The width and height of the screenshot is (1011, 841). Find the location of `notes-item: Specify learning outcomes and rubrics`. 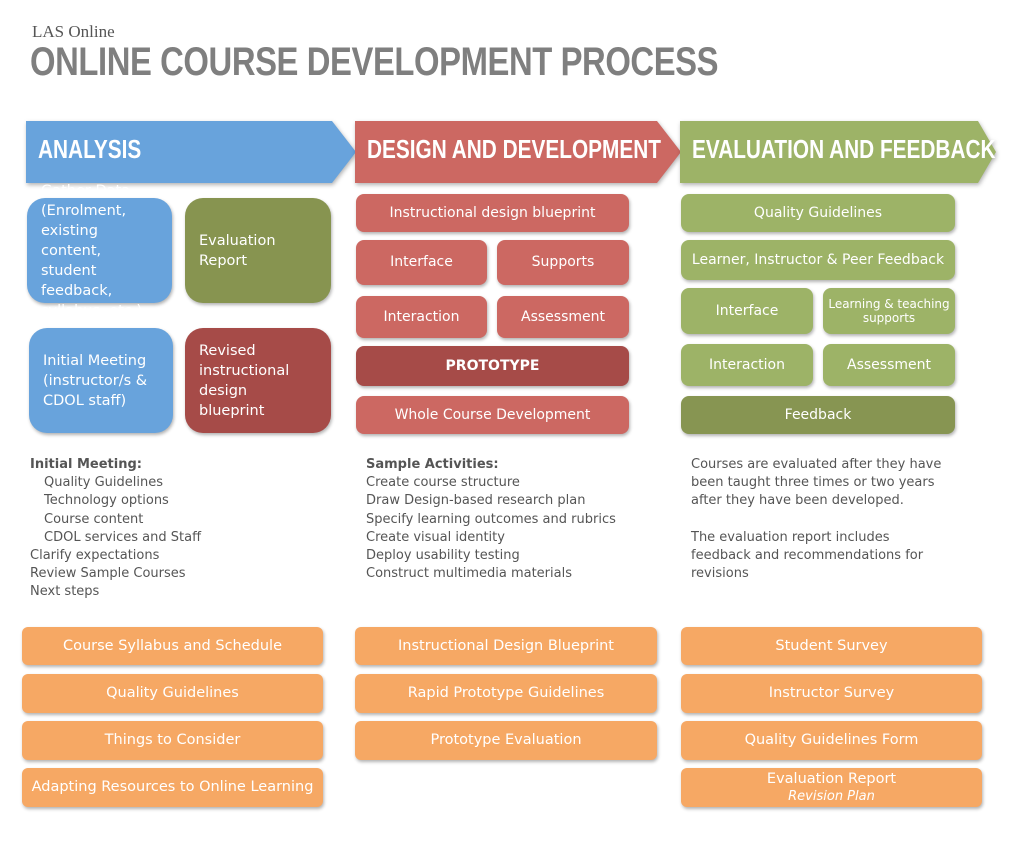

notes-item: Specify learning outcomes and rubrics is located at coordinates (491, 519).